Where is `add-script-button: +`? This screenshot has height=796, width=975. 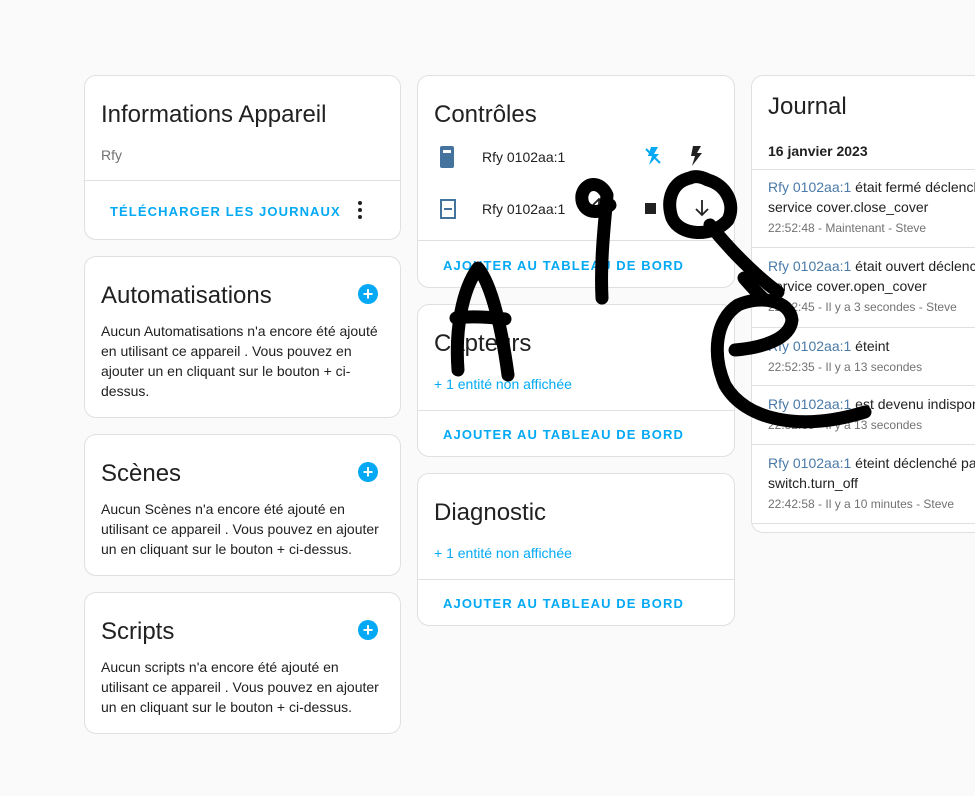
add-script-button: + is located at coordinates (368, 630).